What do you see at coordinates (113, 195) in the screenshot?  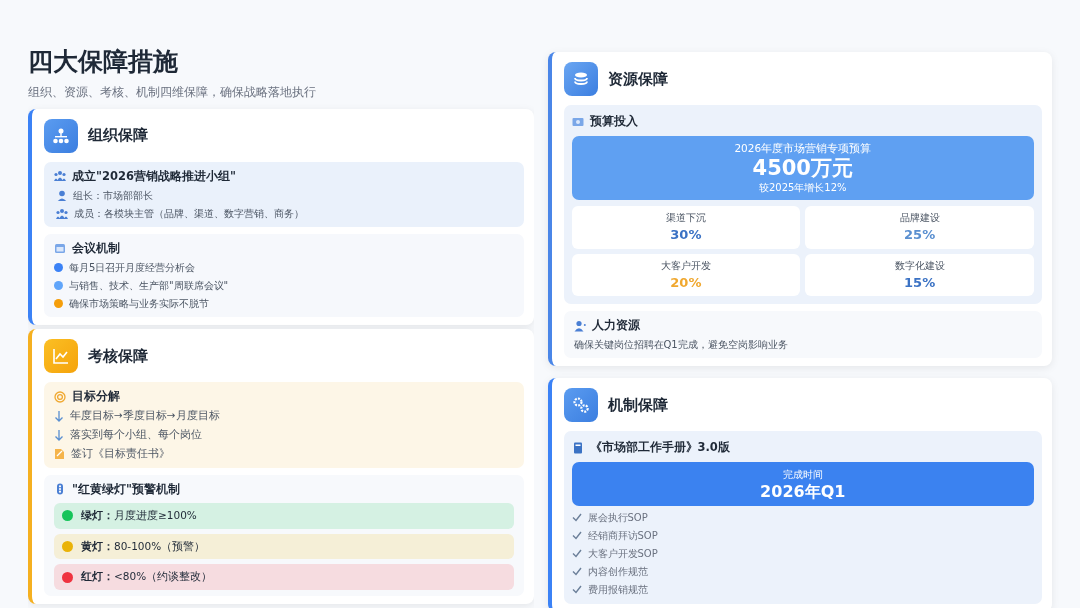 I see `team-detail: 组长：市场部部长` at bounding box center [113, 195].